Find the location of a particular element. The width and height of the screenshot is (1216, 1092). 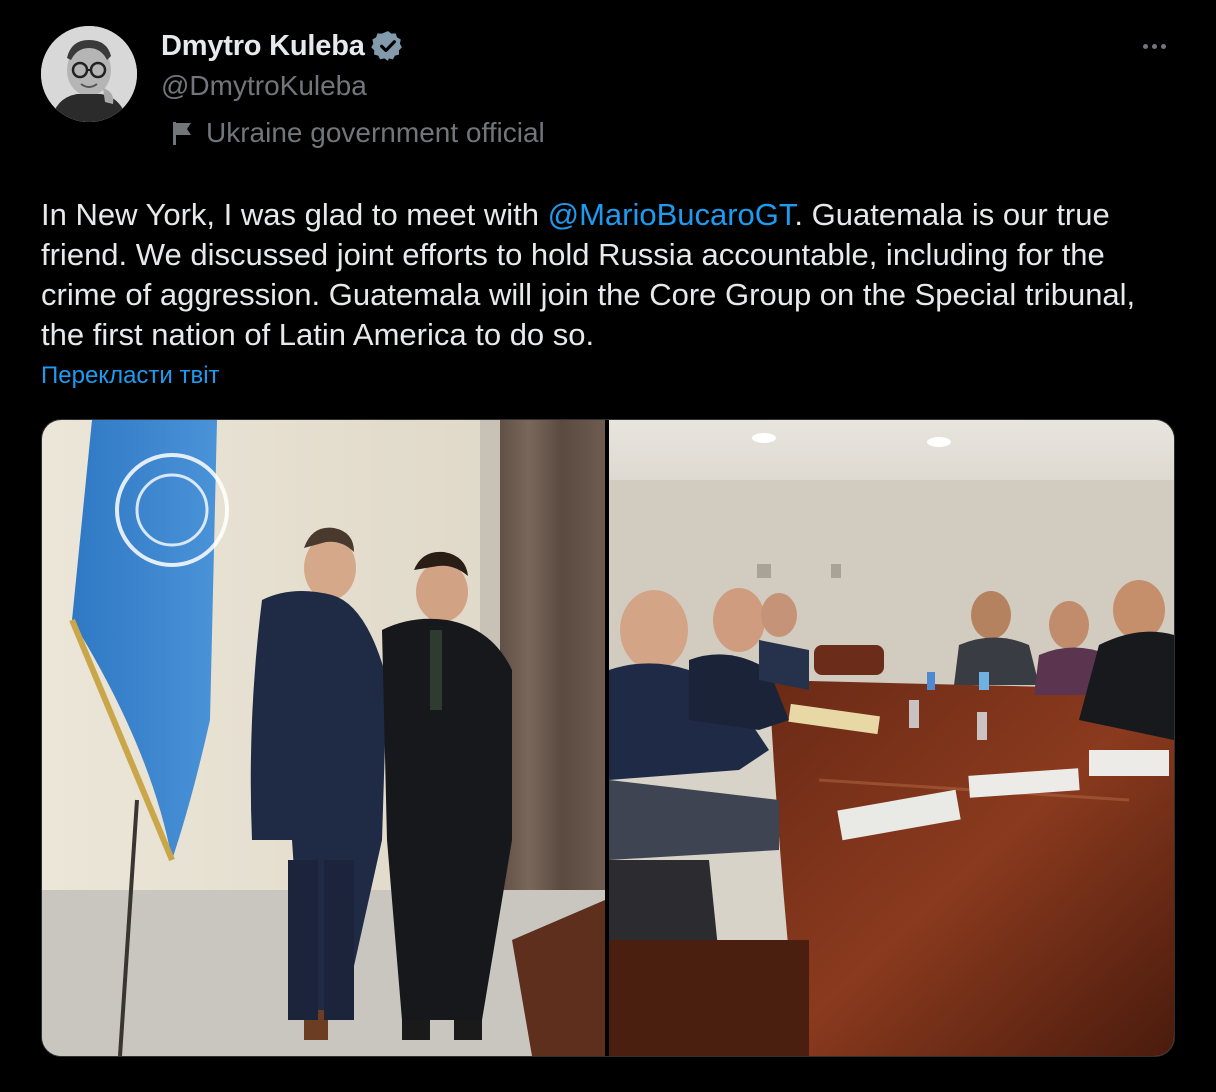

affiliation-label: Ukraine government official is located at coordinates (357, 133).